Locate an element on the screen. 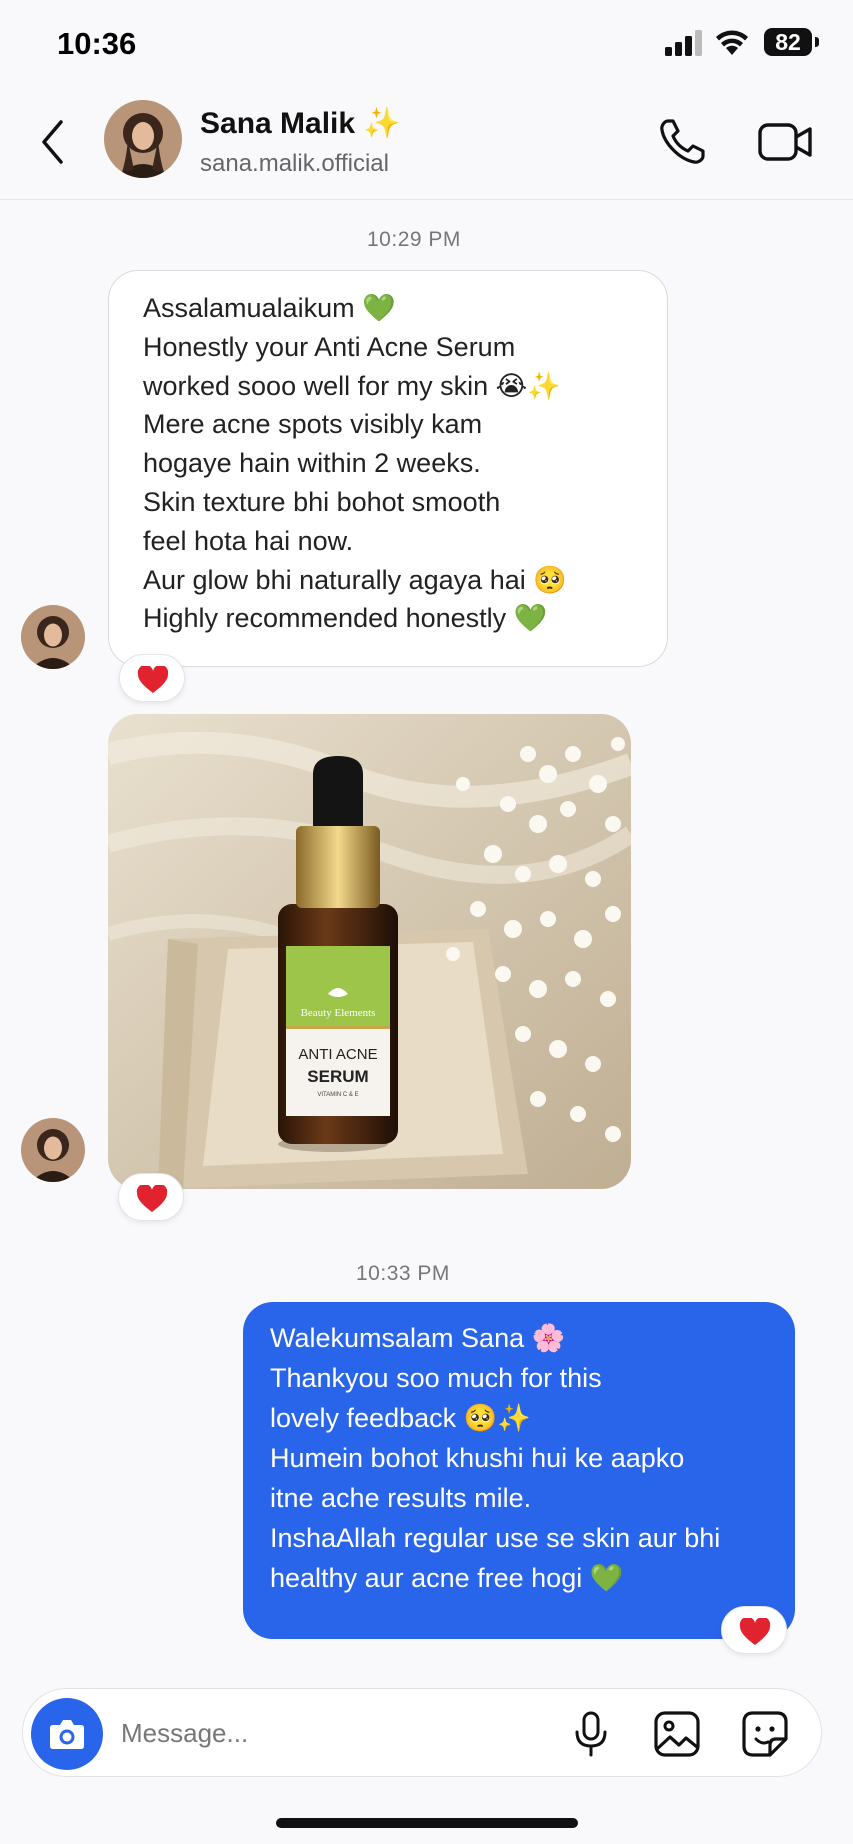 The height and width of the screenshot is (1844, 853). message-line: Humein bohot khushi hui ke aapko is located at coordinates (477, 1458).